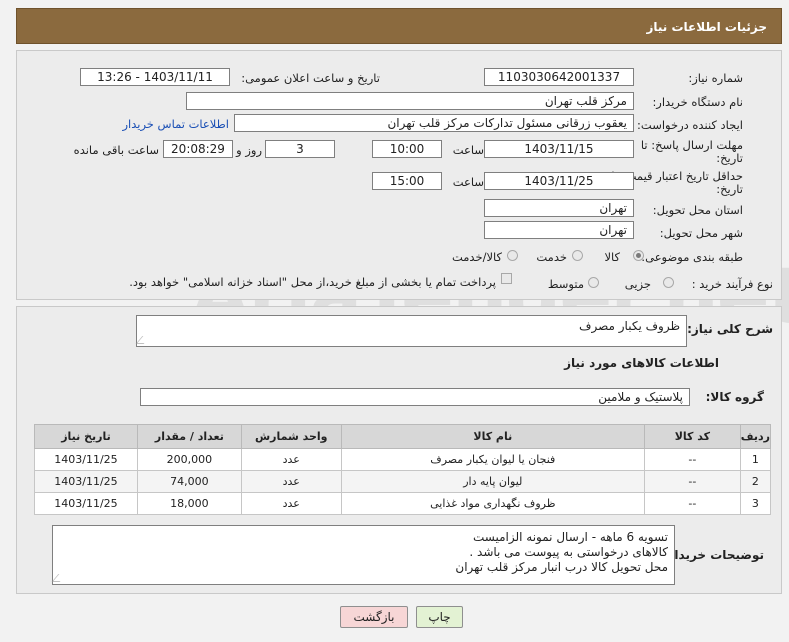 Image resolution: width=789 pixels, height=642 pixels. What do you see at coordinates (691, 145) in the screenshot?
I see `reply-deadline-label: مهلت ارسال پاسخ: تا` at bounding box center [691, 145].